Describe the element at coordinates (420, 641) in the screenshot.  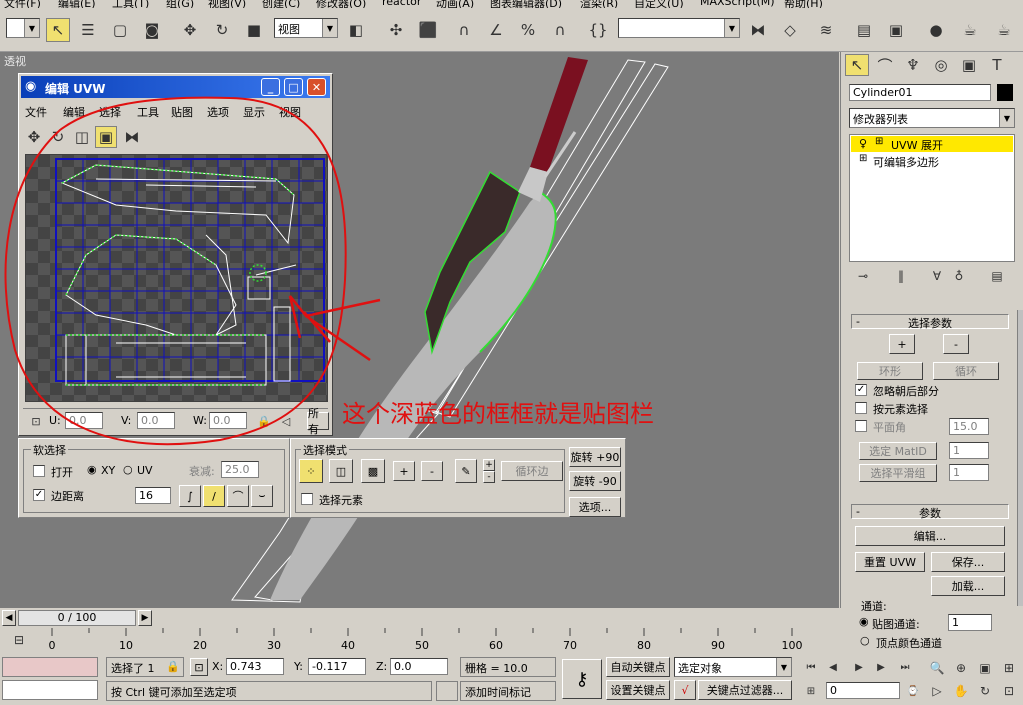
I see `track-bar: ⊟ 0 10 20 30 40 50 60 70 80 90 100` at that location.